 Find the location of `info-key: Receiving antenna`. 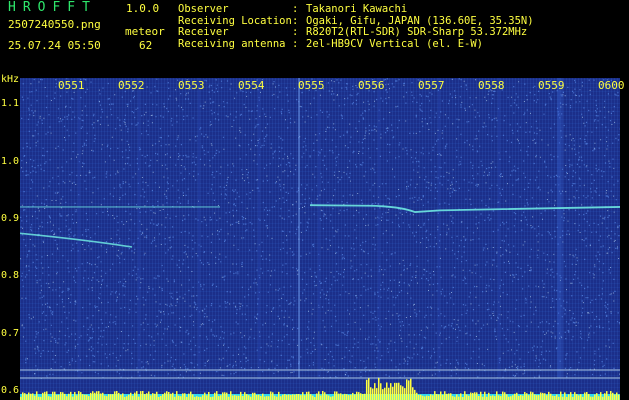

info-key: Receiving antenna is located at coordinates (232, 43).